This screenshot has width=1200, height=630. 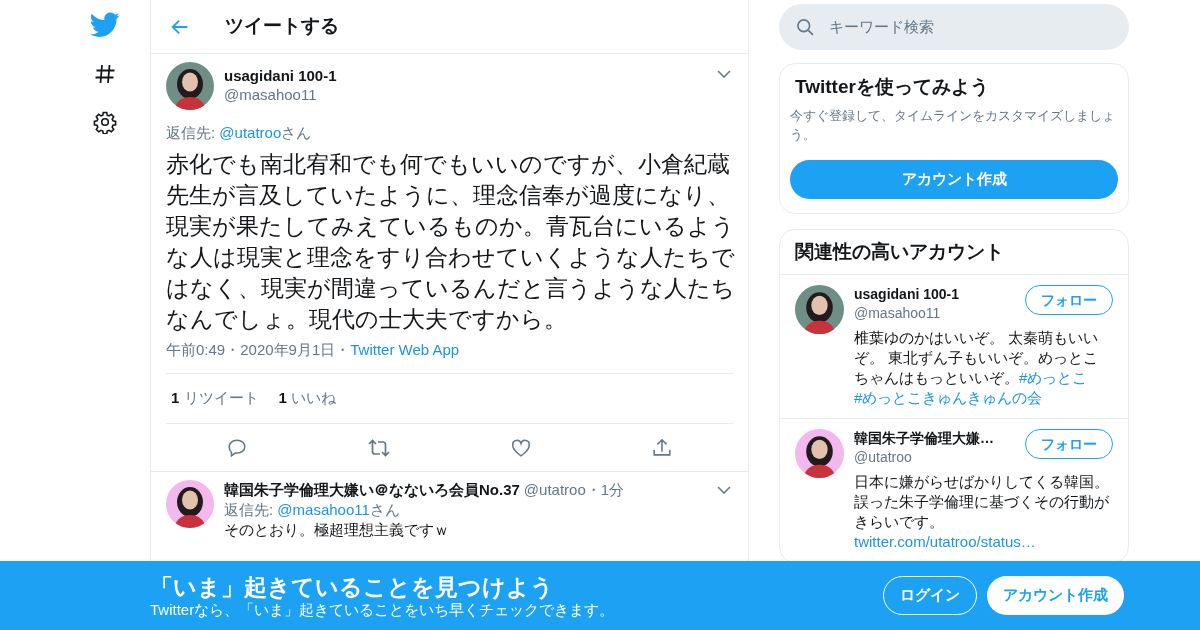 What do you see at coordinates (105, 122) in the screenshot?
I see `settings-icon` at bounding box center [105, 122].